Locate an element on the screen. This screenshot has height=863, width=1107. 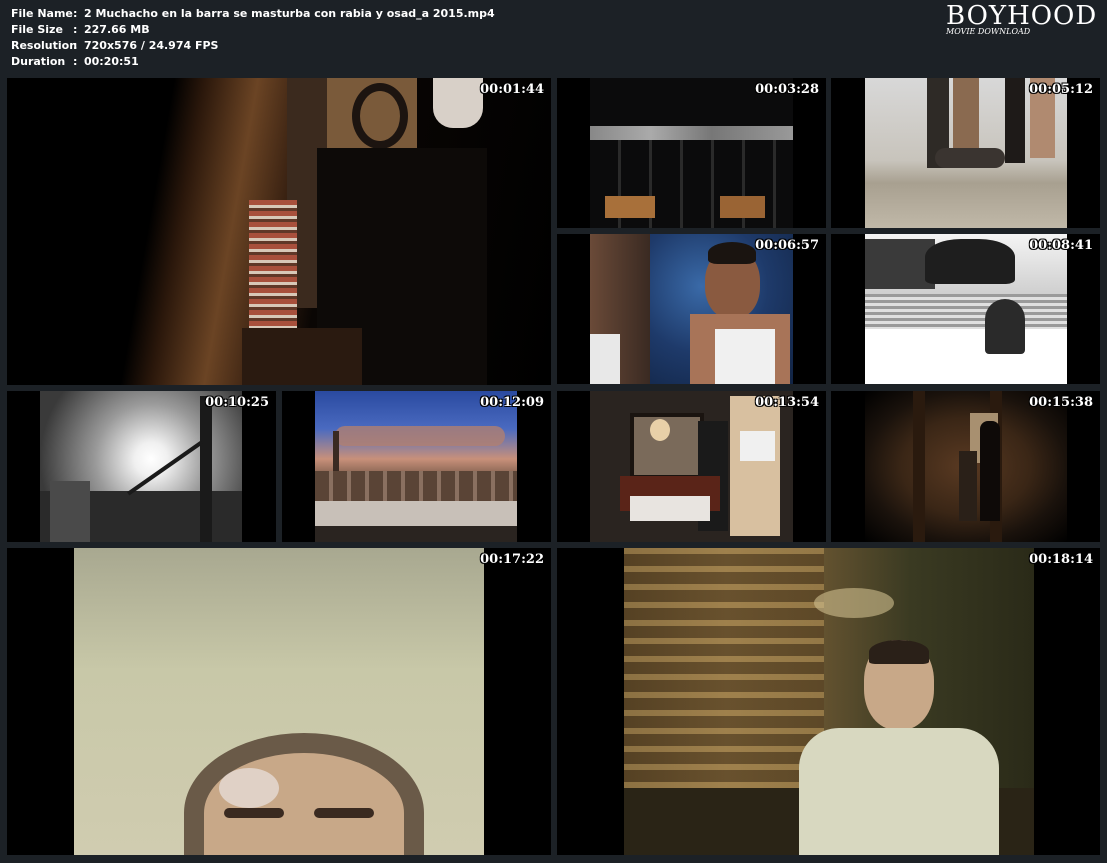
info-row-duration: Duration : 00:20:51 is located at coordinates (253, 62).